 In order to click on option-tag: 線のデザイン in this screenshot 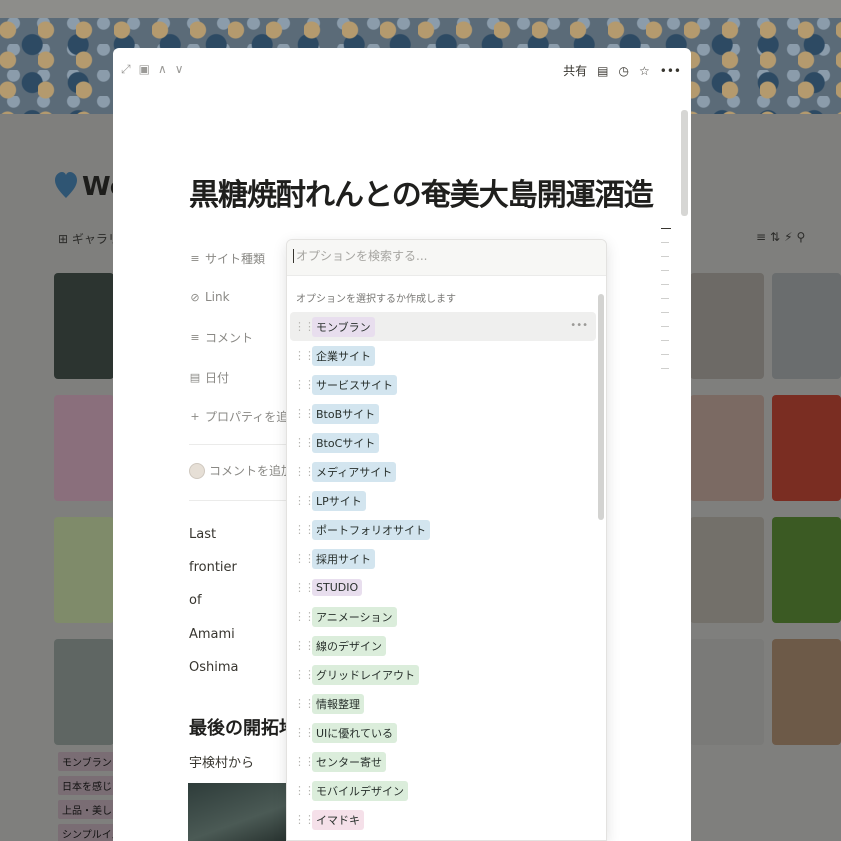, I will do `click(349, 645)`.